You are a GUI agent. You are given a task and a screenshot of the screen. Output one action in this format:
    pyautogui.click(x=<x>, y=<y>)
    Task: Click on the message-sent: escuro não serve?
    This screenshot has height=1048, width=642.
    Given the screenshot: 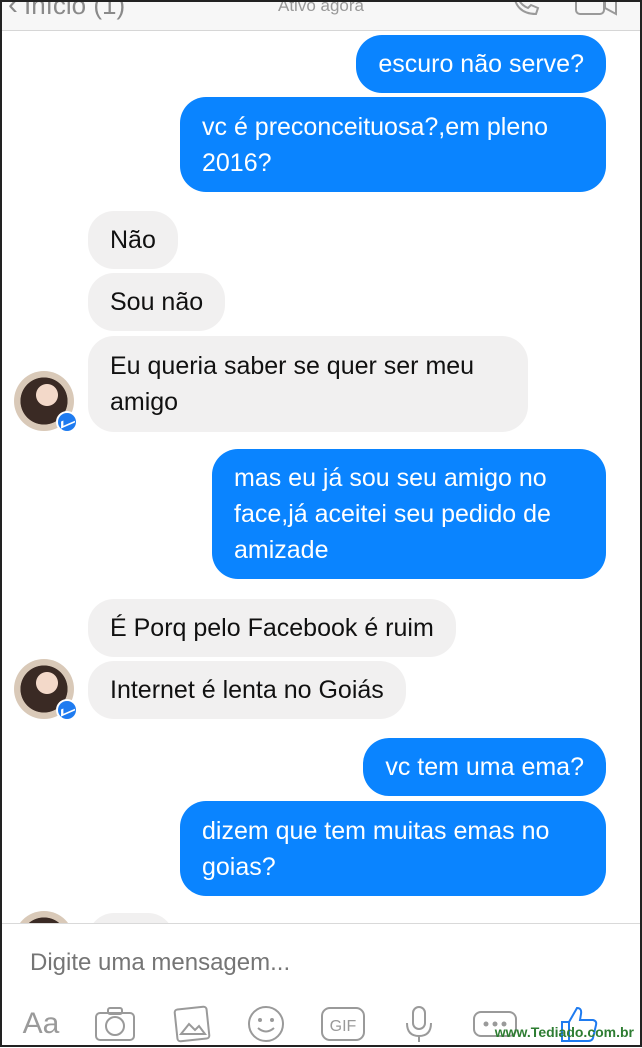 What is the action you would take?
    pyautogui.click(x=481, y=64)
    